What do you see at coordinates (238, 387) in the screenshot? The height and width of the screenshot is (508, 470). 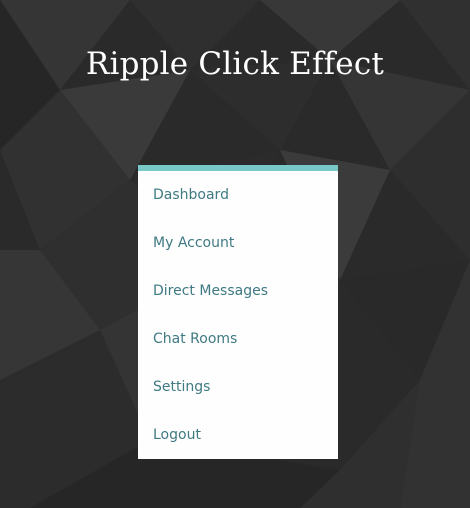 I see `menu-item-settings: Settings` at bounding box center [238, 387].